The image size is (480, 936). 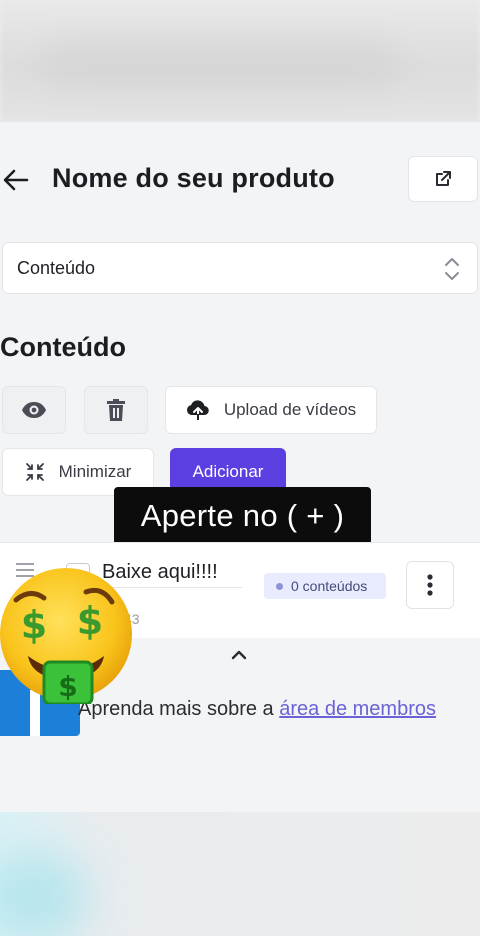 What do you see at coordinates (228, 471) in the screenshot?
I see `add-label: Adicionar` at bounding box center [228, 471].